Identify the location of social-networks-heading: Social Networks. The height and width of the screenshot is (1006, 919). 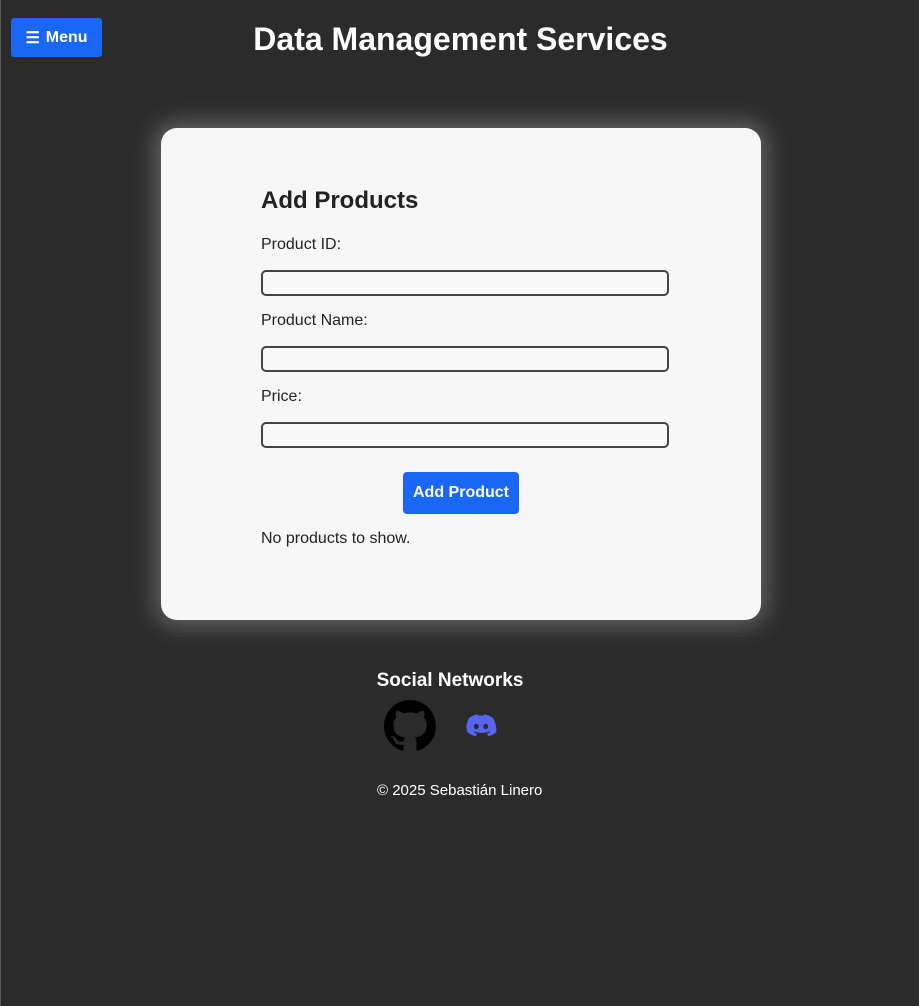
(450, 680).